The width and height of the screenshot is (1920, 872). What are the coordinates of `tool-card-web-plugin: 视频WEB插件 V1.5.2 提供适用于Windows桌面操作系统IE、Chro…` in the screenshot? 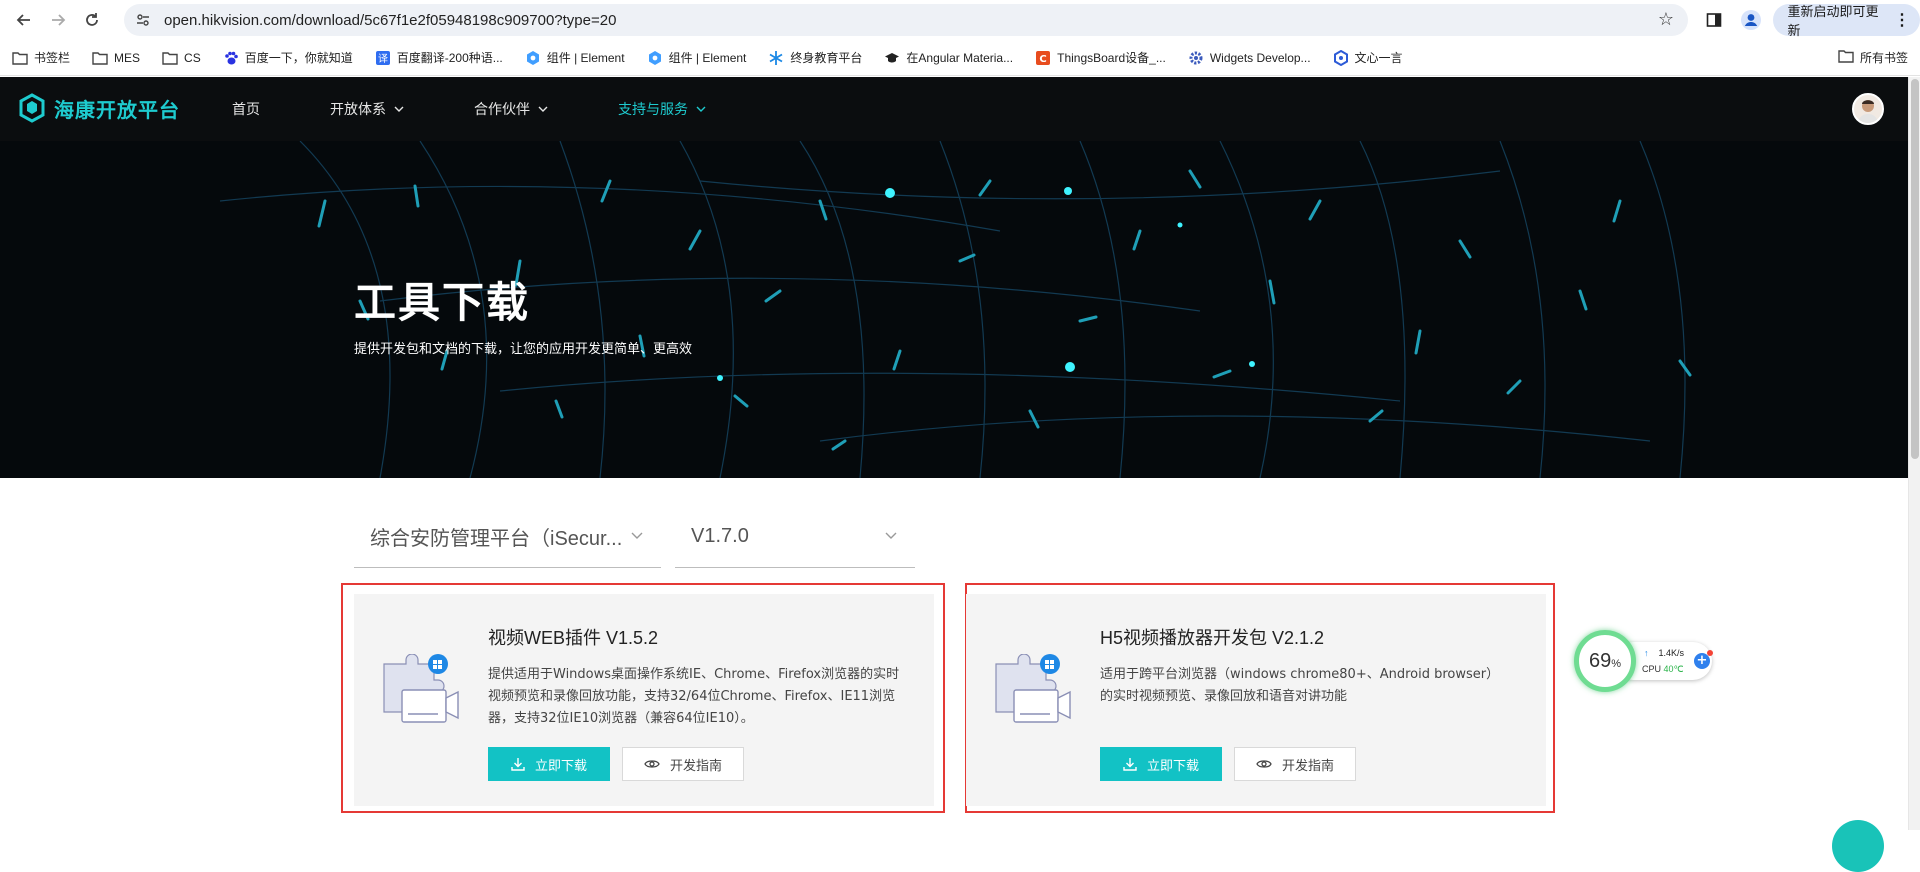 It's located at (644, 700).